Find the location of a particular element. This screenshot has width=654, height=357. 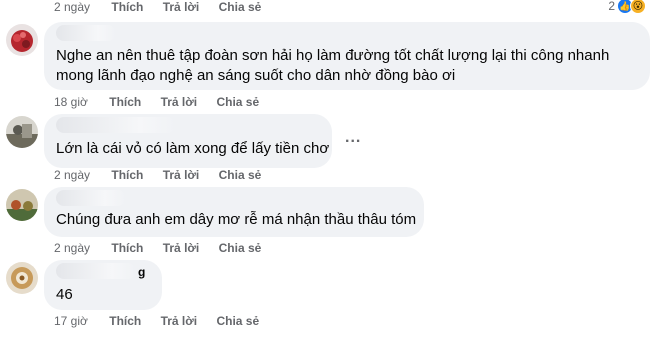

comment-actions-top: 2 ngày Thích Trả lời Chia sẻ is located at coordinates (157, 7).